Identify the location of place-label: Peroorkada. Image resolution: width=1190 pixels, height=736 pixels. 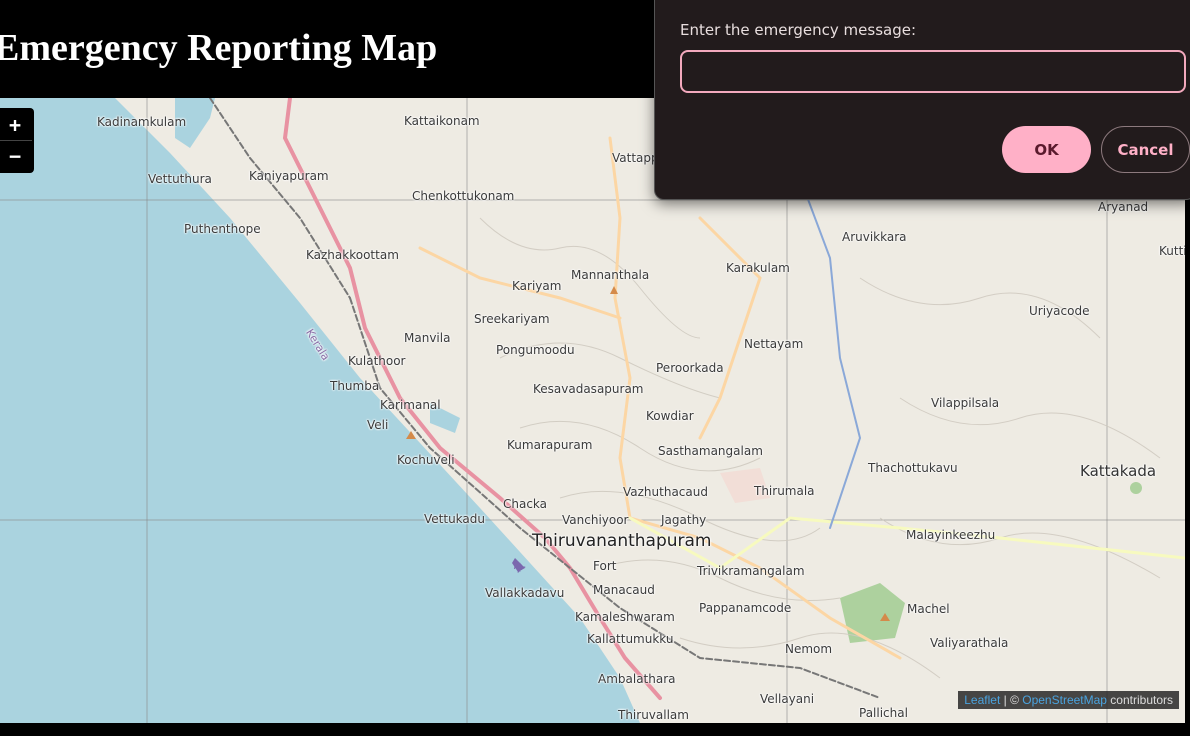
(690, 368).